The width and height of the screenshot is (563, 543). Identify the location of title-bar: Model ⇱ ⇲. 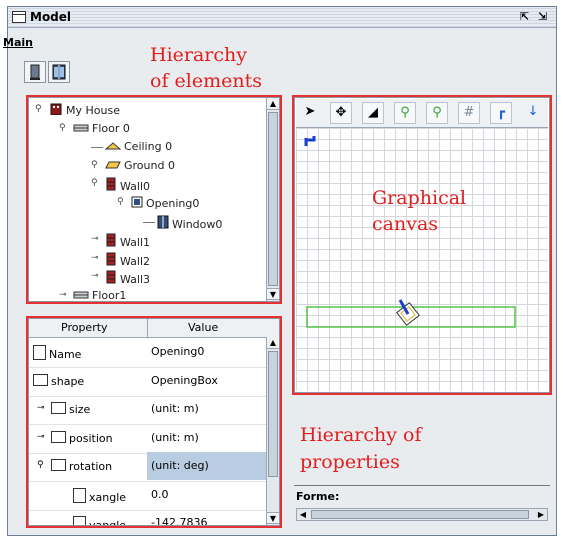
(282, 17).